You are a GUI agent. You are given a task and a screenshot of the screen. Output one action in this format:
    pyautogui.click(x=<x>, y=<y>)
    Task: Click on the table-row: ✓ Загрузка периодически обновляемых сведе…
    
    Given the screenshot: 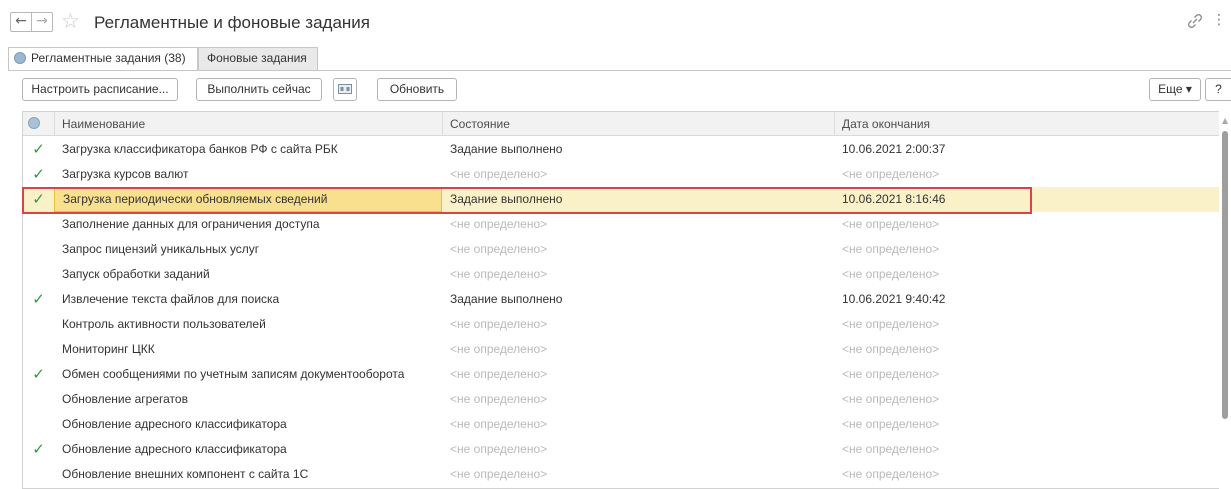 What is the action you would take?
    pyautogui.click(x=622, y=199)
    